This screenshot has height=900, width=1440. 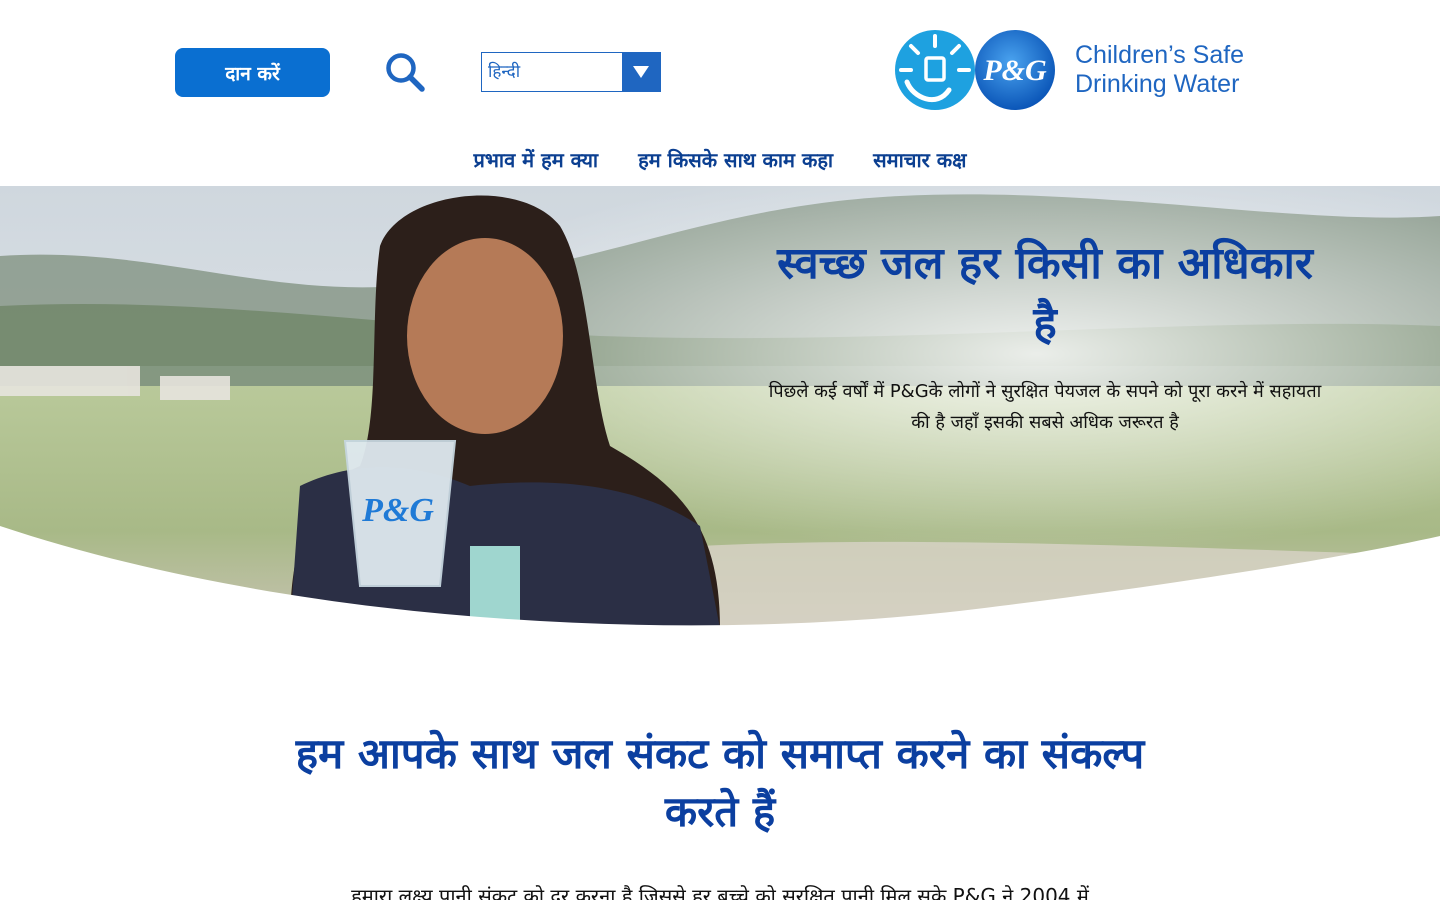 I want to click on search-icon, so click(x=405, y=72).